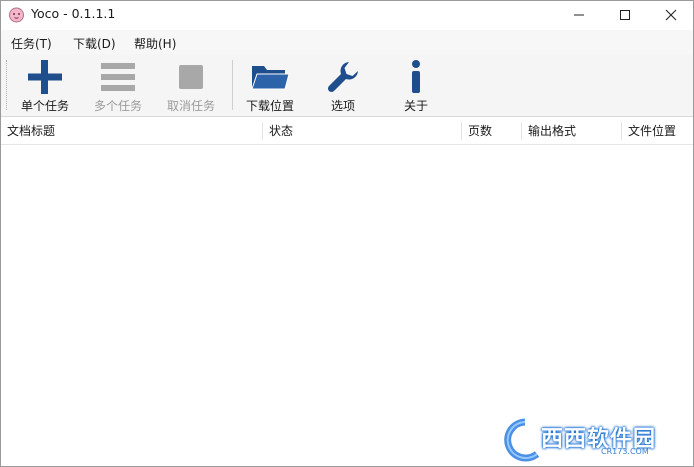 Image resolution: width=694 pixels, height=467 pixels. Describe the element at coordinates (657, 131) in the screenshot. I see `column-file-location: 文件位置` at that location.